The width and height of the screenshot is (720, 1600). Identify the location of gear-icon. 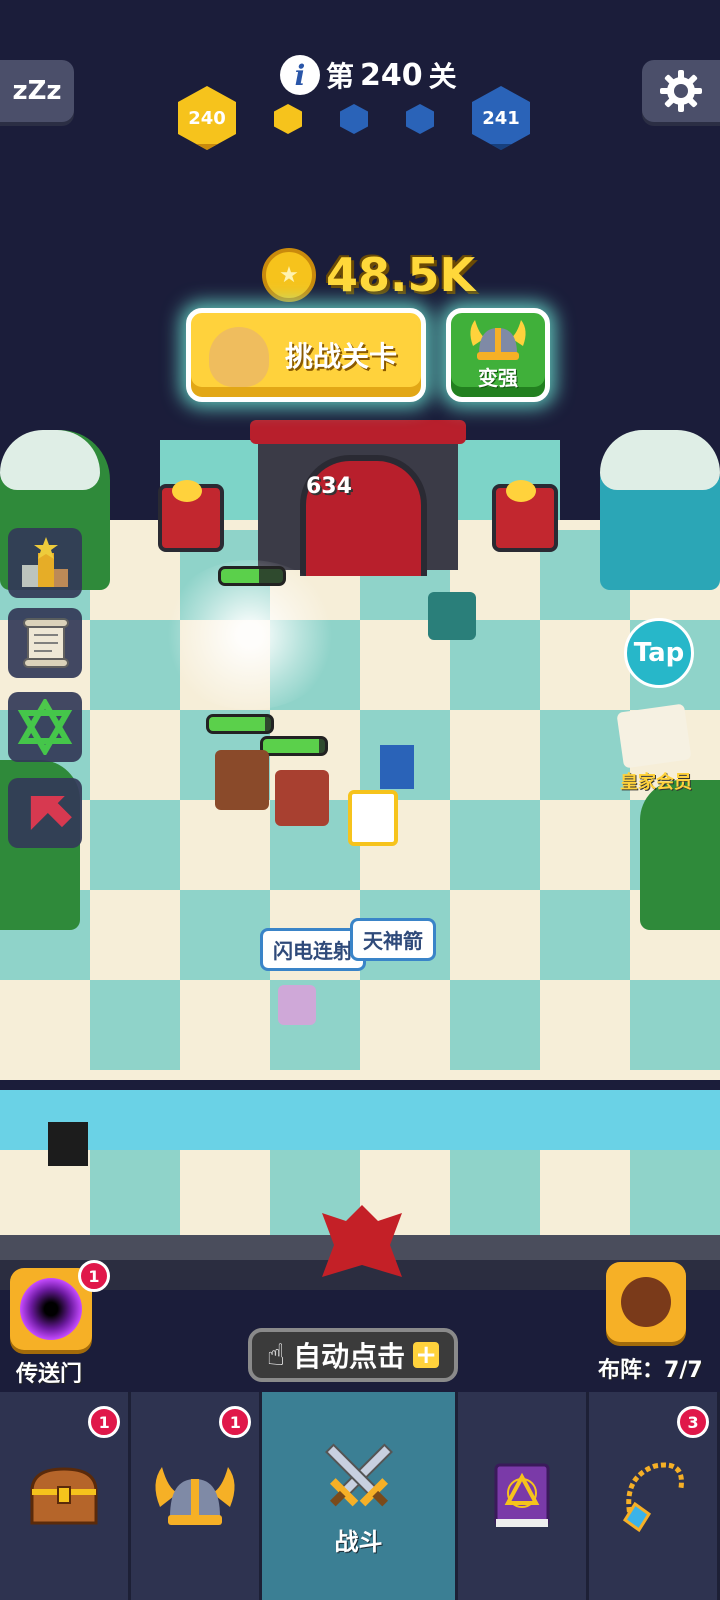
(681, 91).